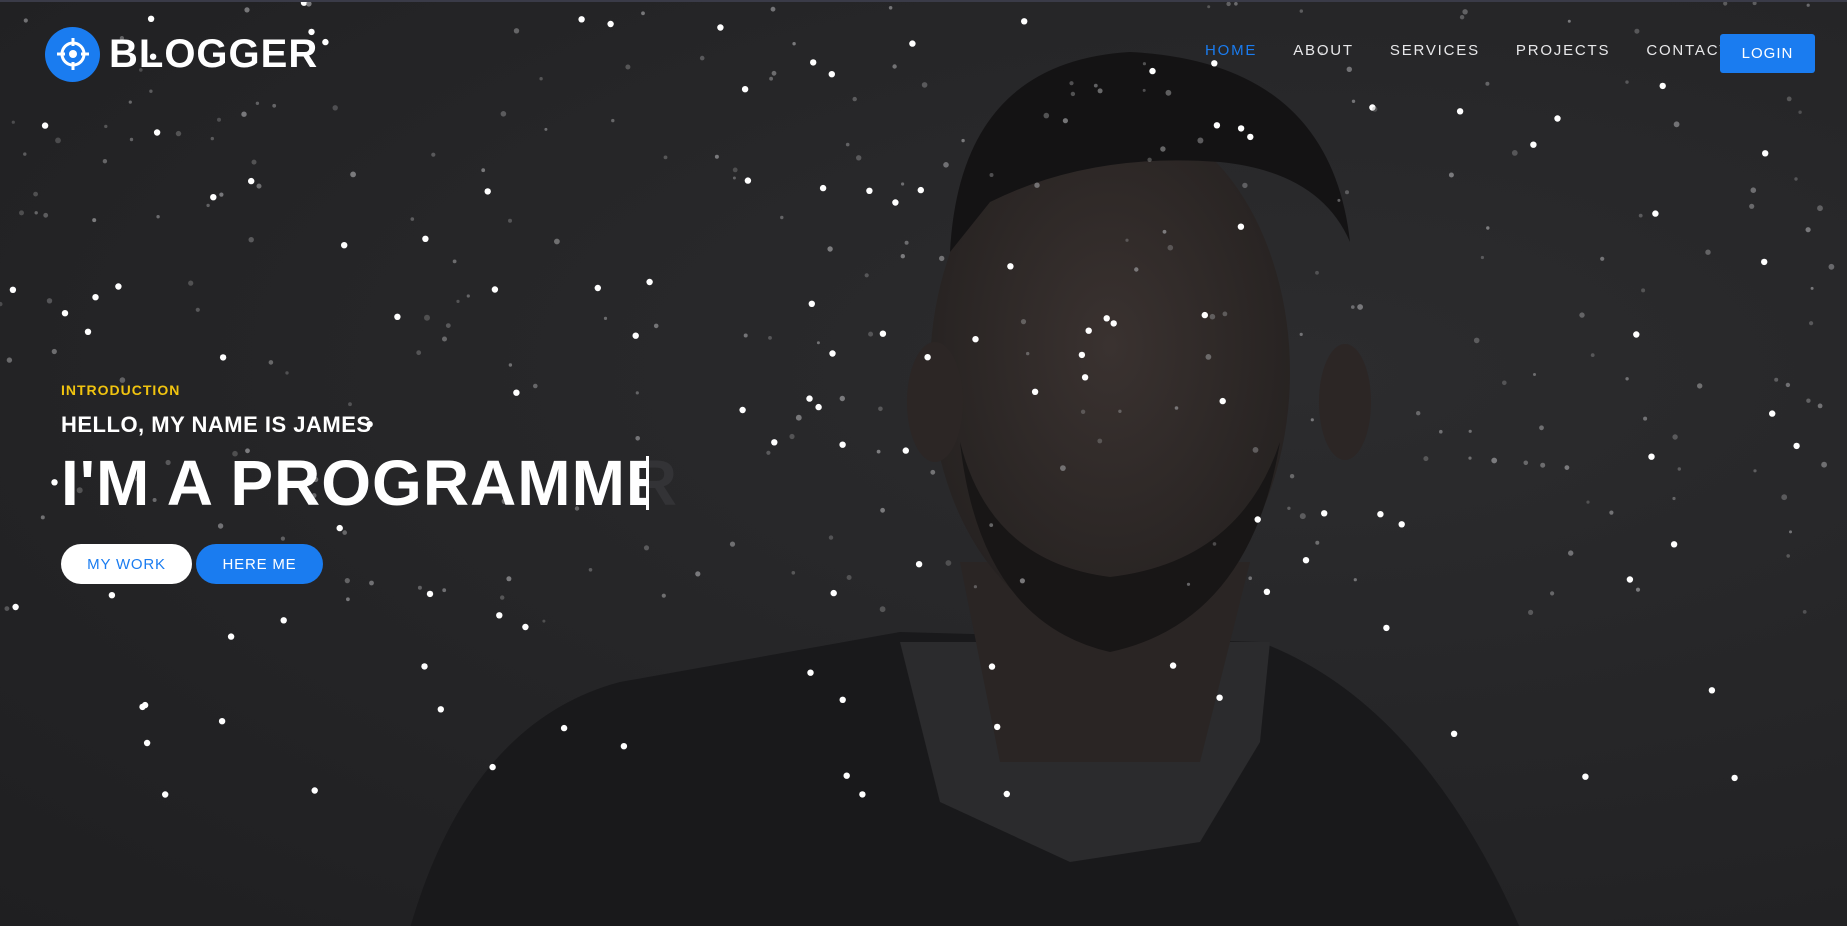 The height and width of the screenshot is (926, 1847). What do you see at coordinates (1688, 50) in the screenshot?
I see `nav-link-contact: CONTACT` at bounding box center [1688, 50].